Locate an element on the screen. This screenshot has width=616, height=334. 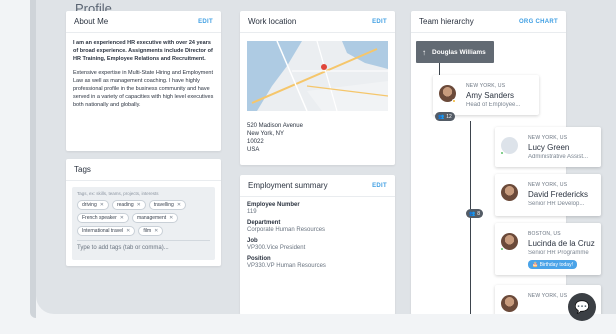
reports-count-badge: 👥 8 is located at coordinates (475, 213).